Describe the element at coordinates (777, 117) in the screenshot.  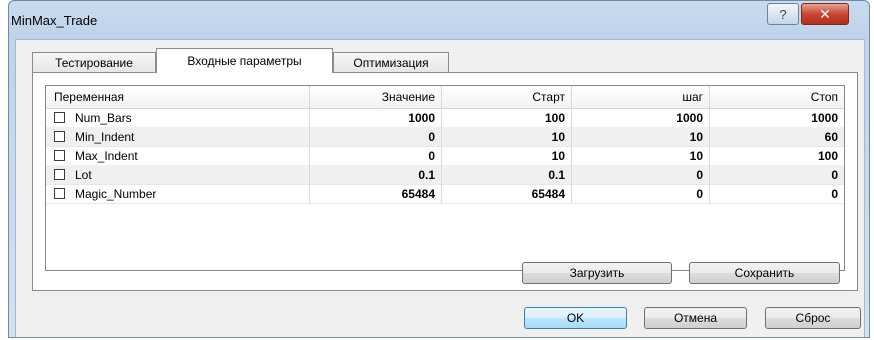
I see `stop-cell: 1000` at that location.